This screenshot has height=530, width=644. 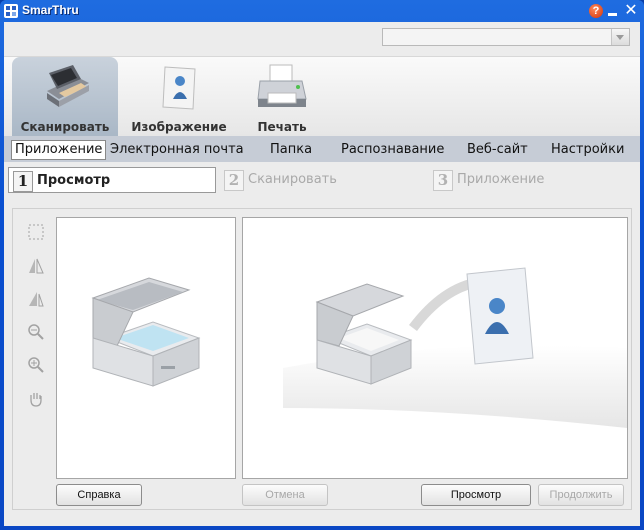 I want to click on step-scan: 2 Сканировать, so click(x=323, y=180).